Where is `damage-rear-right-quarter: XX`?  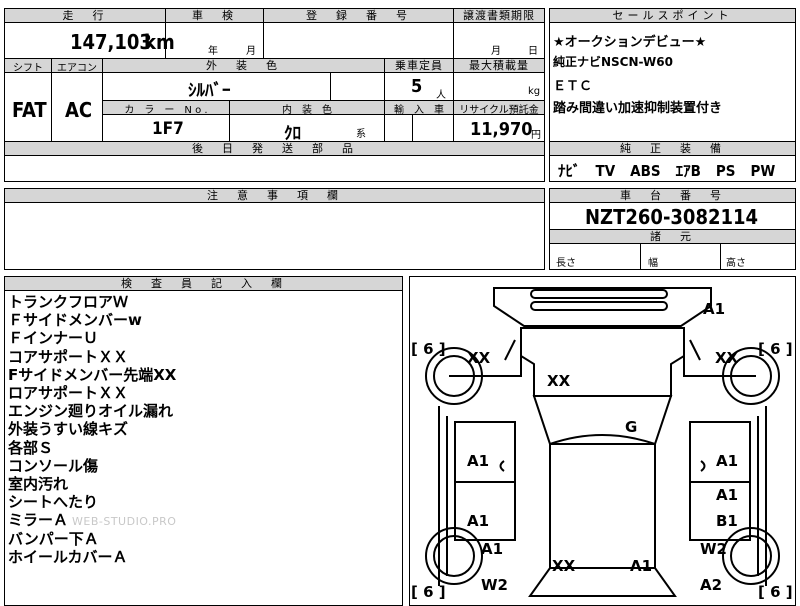 damage-rear-right-quarter: XX is located at coordinates (727, 358).